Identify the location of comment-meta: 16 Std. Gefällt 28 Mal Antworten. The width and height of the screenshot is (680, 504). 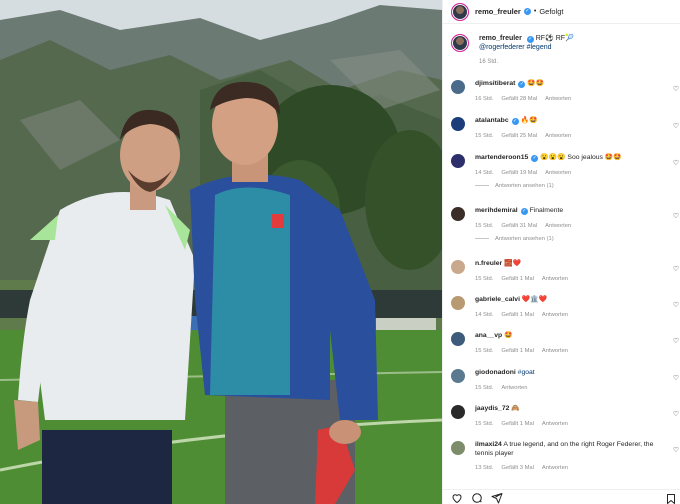
(568, 99).